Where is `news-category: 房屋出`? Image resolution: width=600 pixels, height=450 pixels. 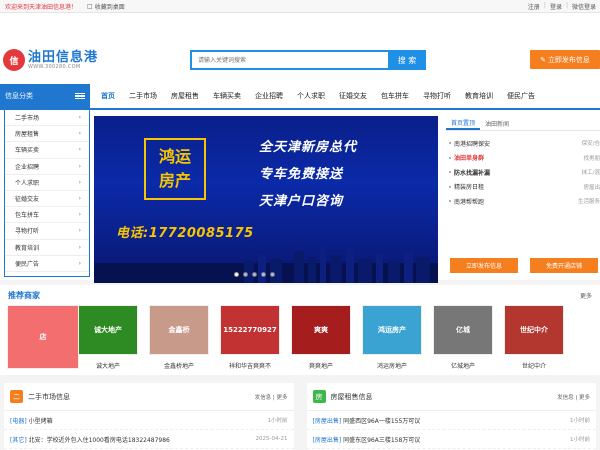
news-category: 房屋出 is located at coordinates (591, 187).